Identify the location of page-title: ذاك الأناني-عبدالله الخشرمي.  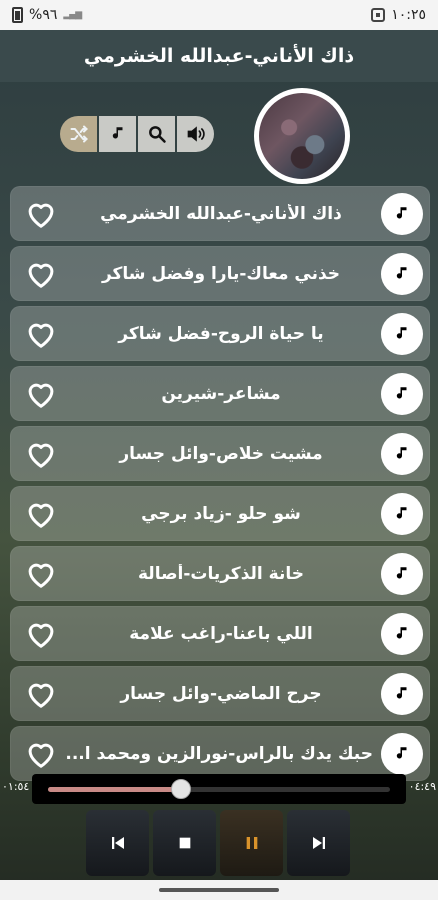
(219, 56).